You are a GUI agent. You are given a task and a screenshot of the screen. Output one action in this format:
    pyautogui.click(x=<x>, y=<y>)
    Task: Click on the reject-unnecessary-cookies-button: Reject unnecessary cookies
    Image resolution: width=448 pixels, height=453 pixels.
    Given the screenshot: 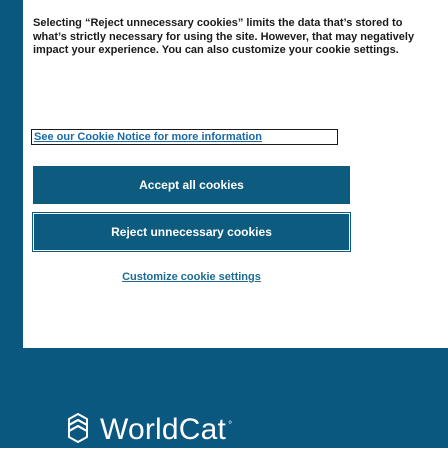 What is the action you would take?
    pyautogui.click(x=191, y=232)
    